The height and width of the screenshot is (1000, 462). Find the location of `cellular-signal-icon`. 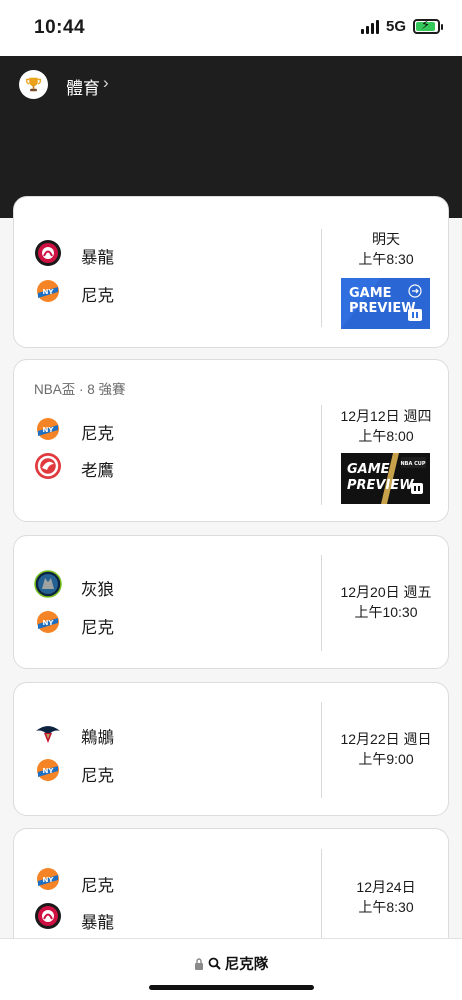

cellular-signal-icon is located at coordinates (369, 26).